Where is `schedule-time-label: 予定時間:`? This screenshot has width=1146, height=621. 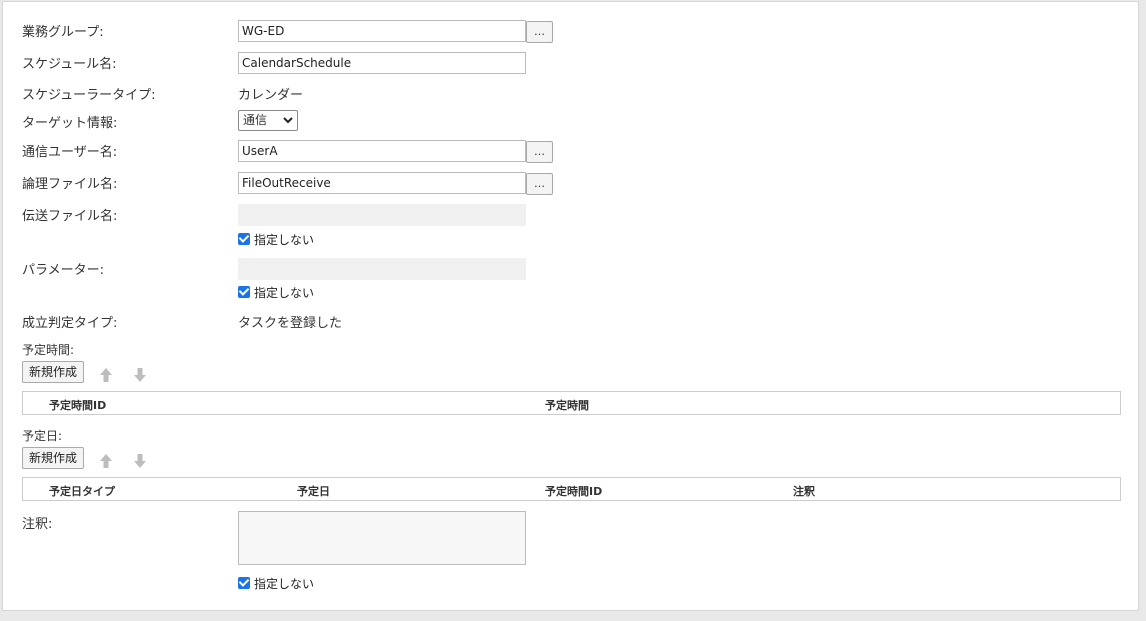
schedule-time-label: 予定時間: is located at coordinates (48, 350).